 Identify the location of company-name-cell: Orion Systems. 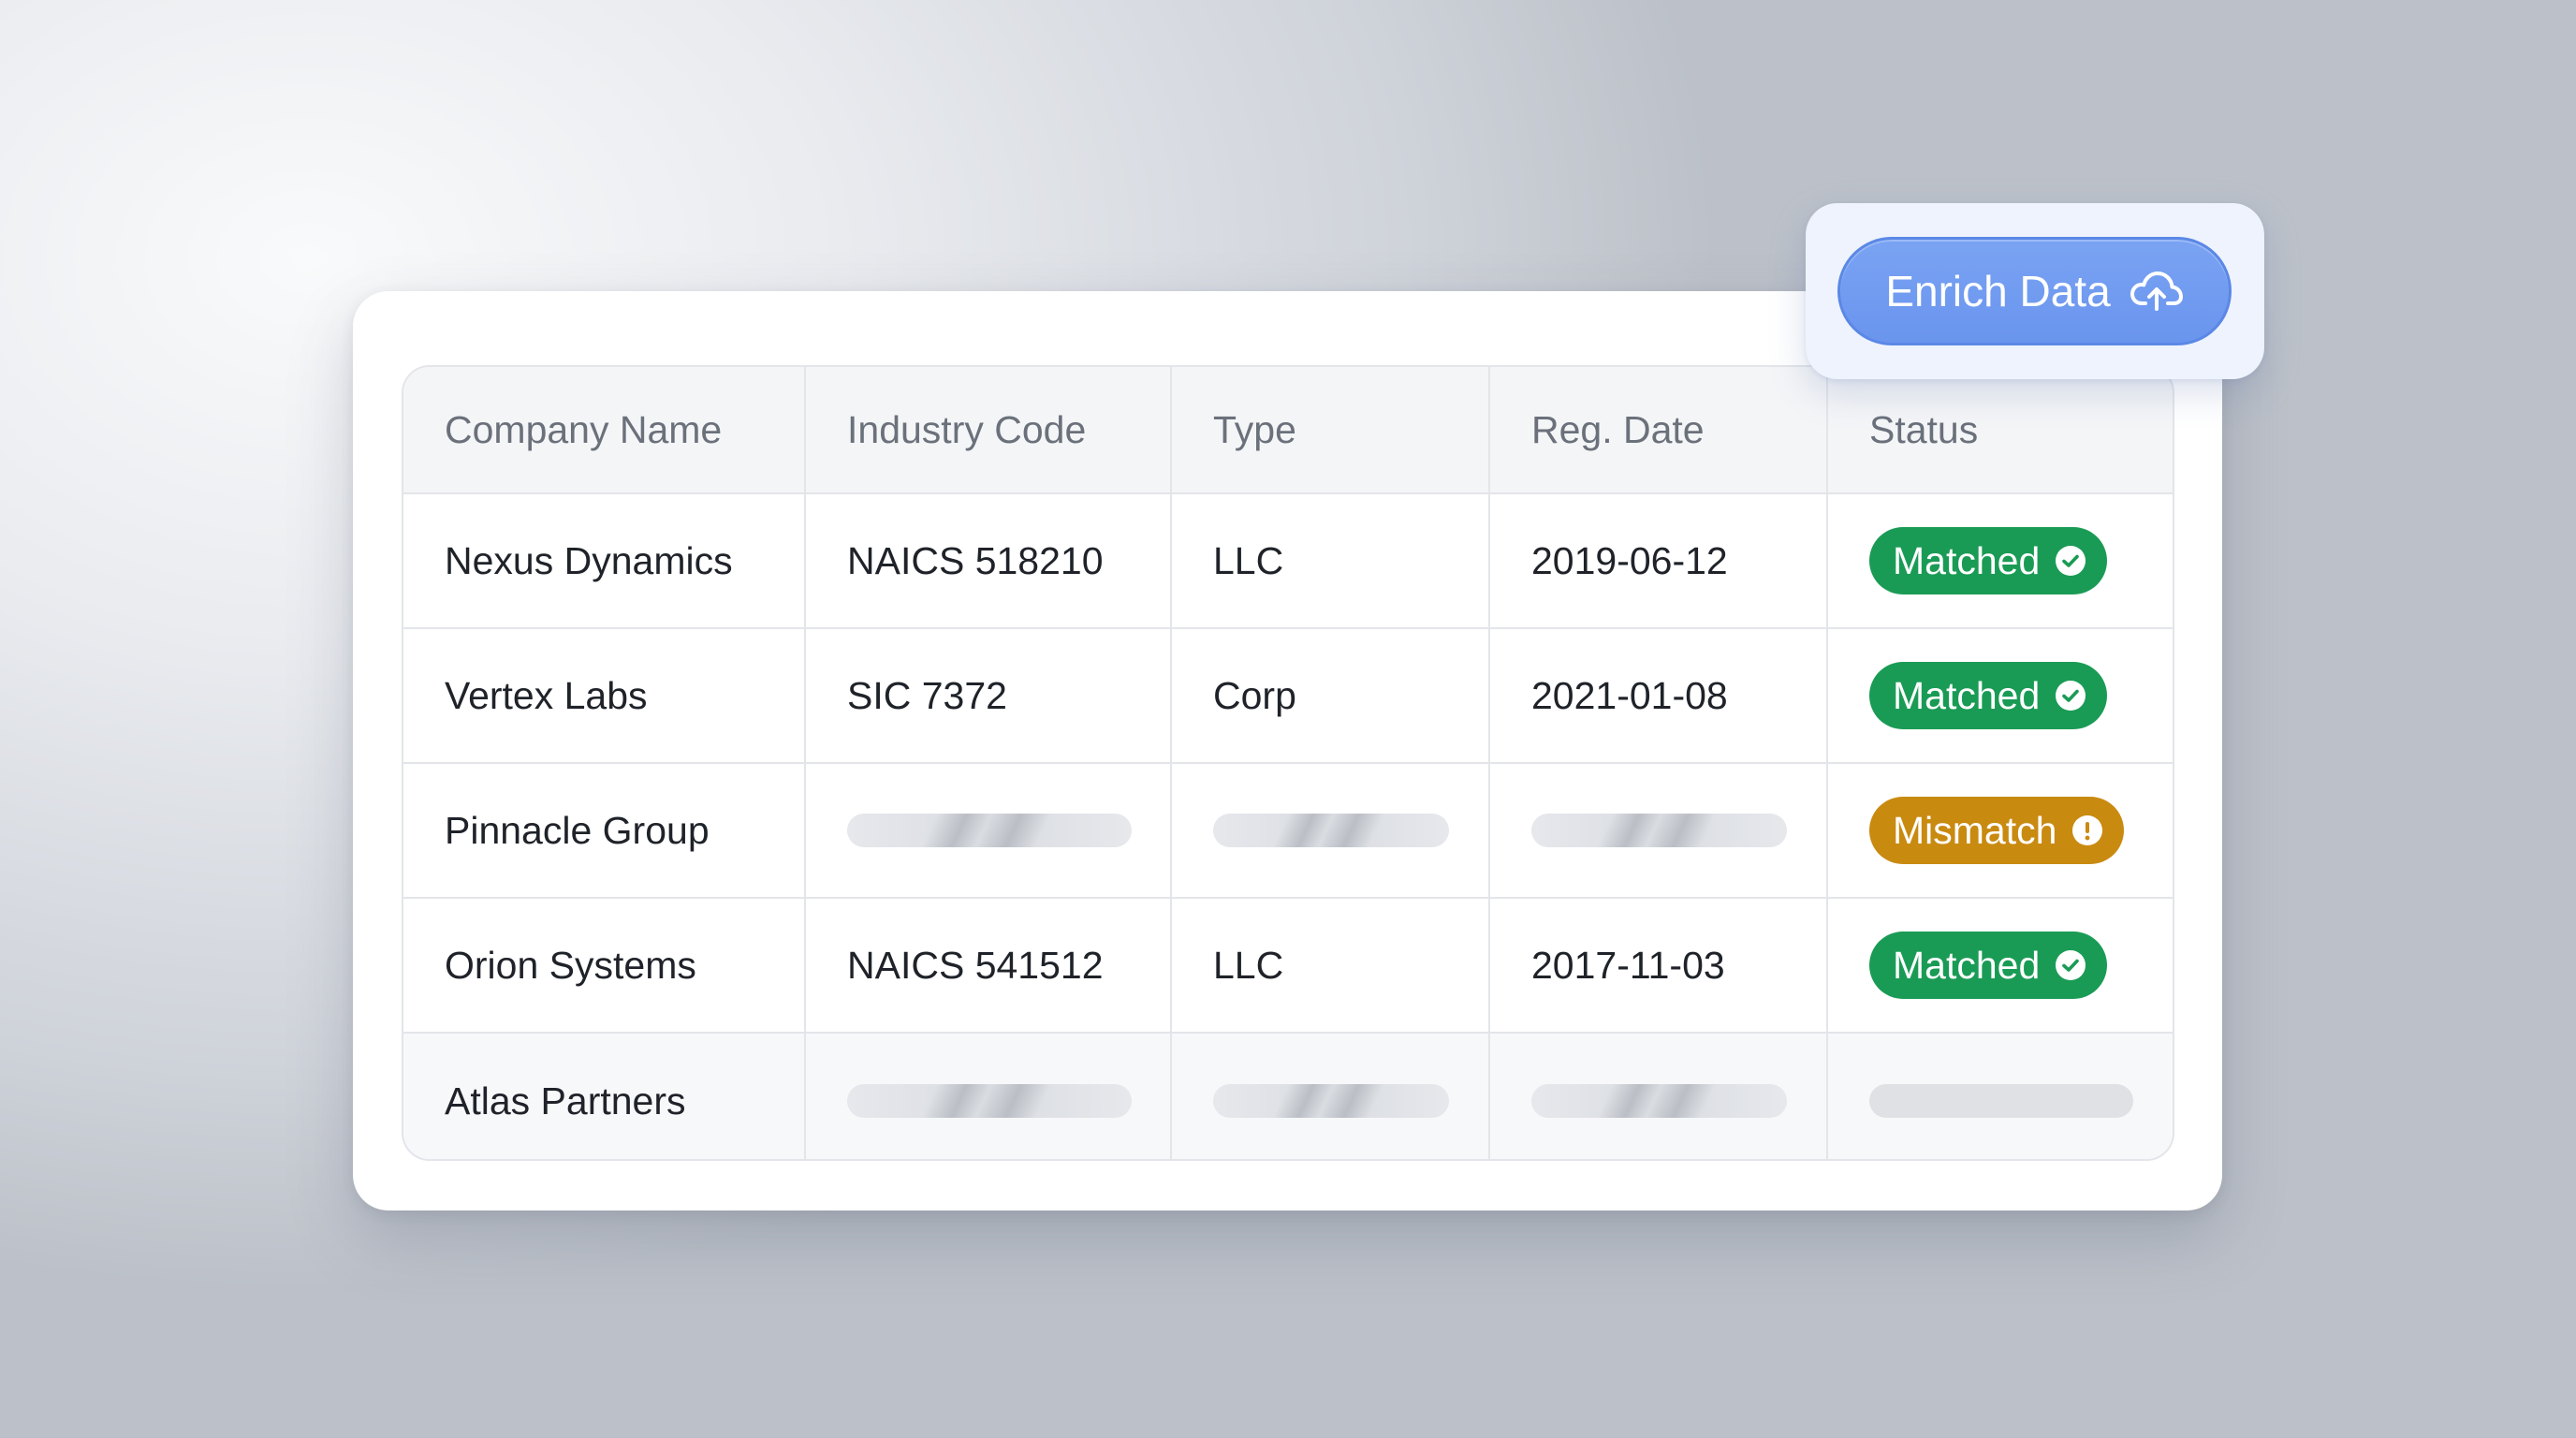
(604, 965).